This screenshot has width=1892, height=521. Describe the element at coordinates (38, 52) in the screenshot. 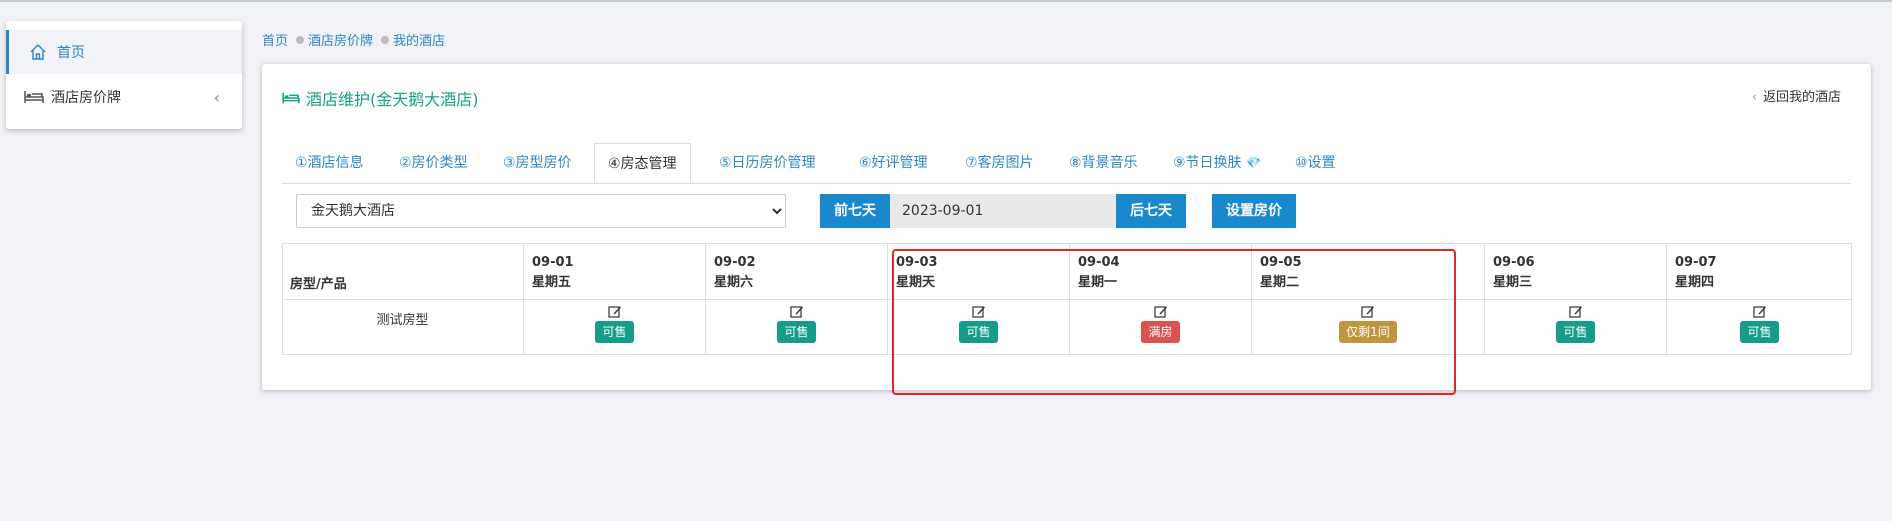

I see `home-icon` at that location.